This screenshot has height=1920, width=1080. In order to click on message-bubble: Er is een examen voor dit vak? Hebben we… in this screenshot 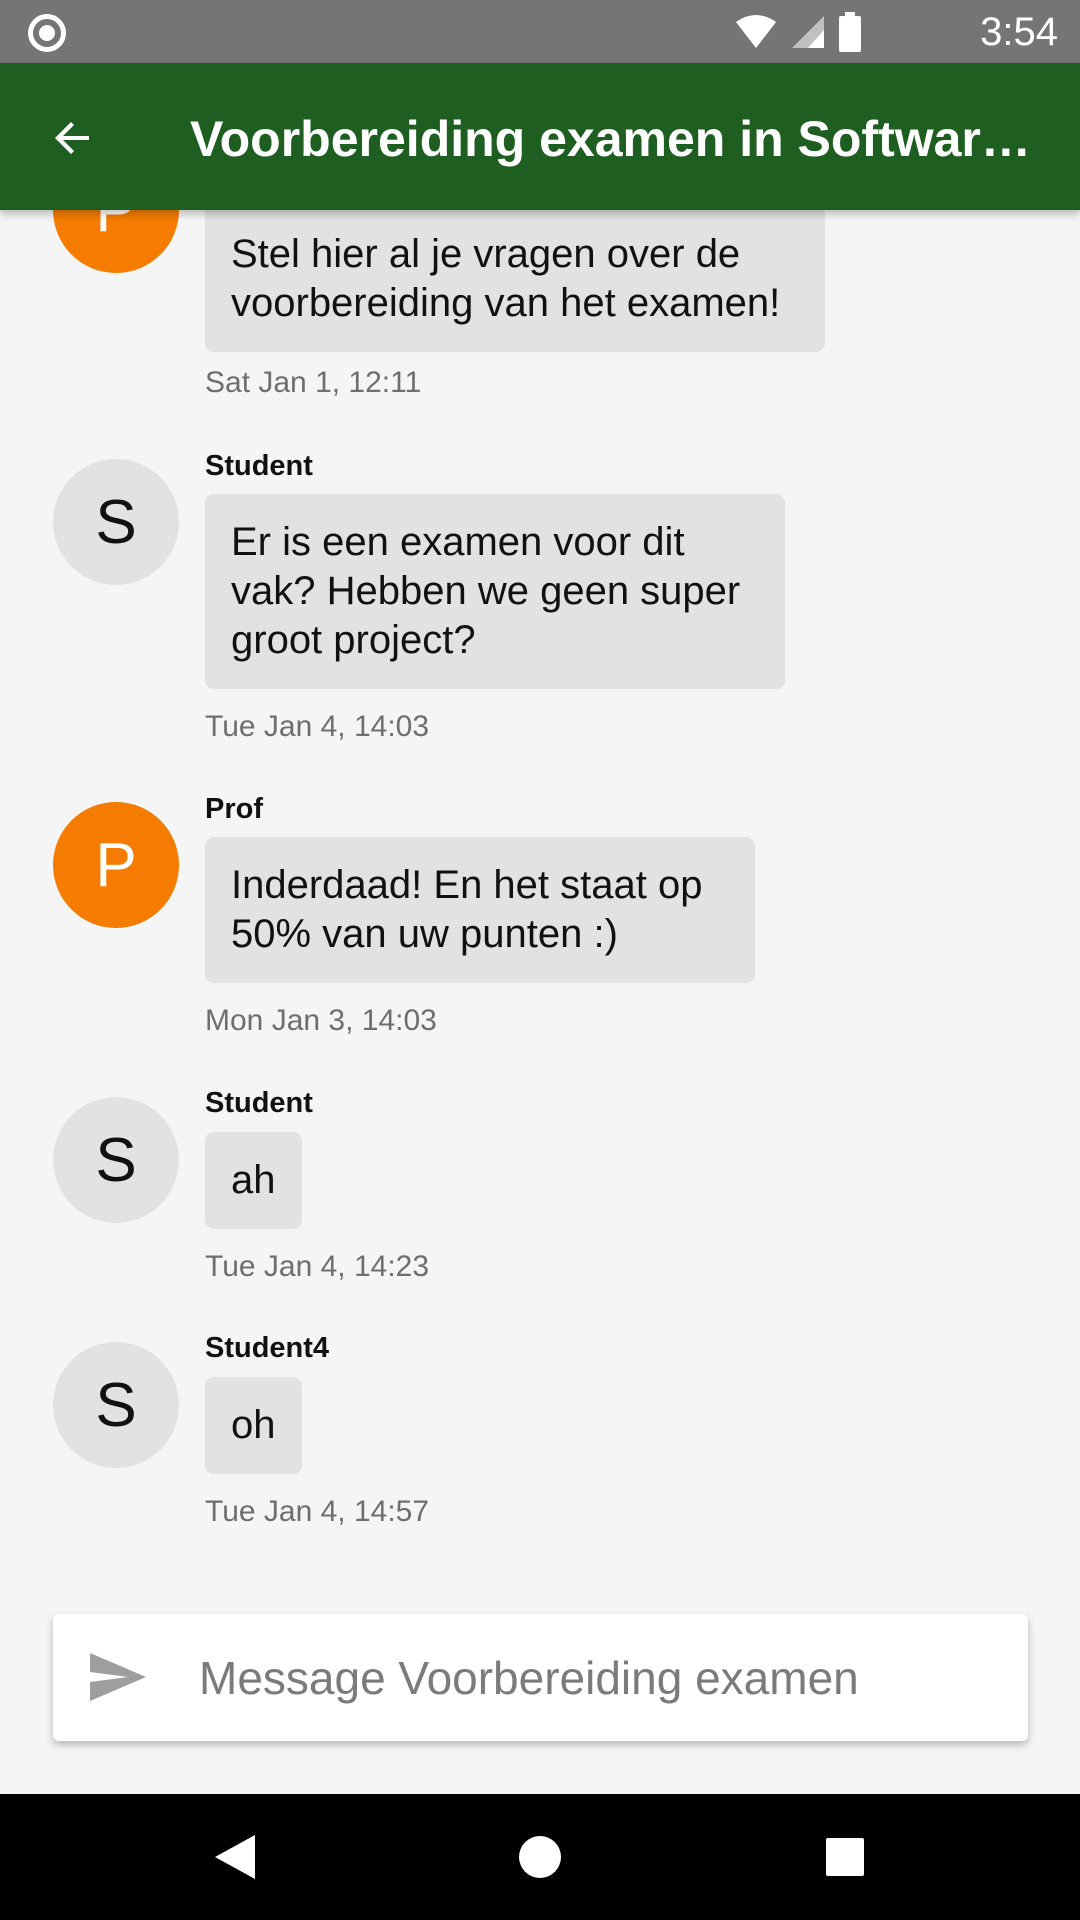, I will do `click(495, 591)`.